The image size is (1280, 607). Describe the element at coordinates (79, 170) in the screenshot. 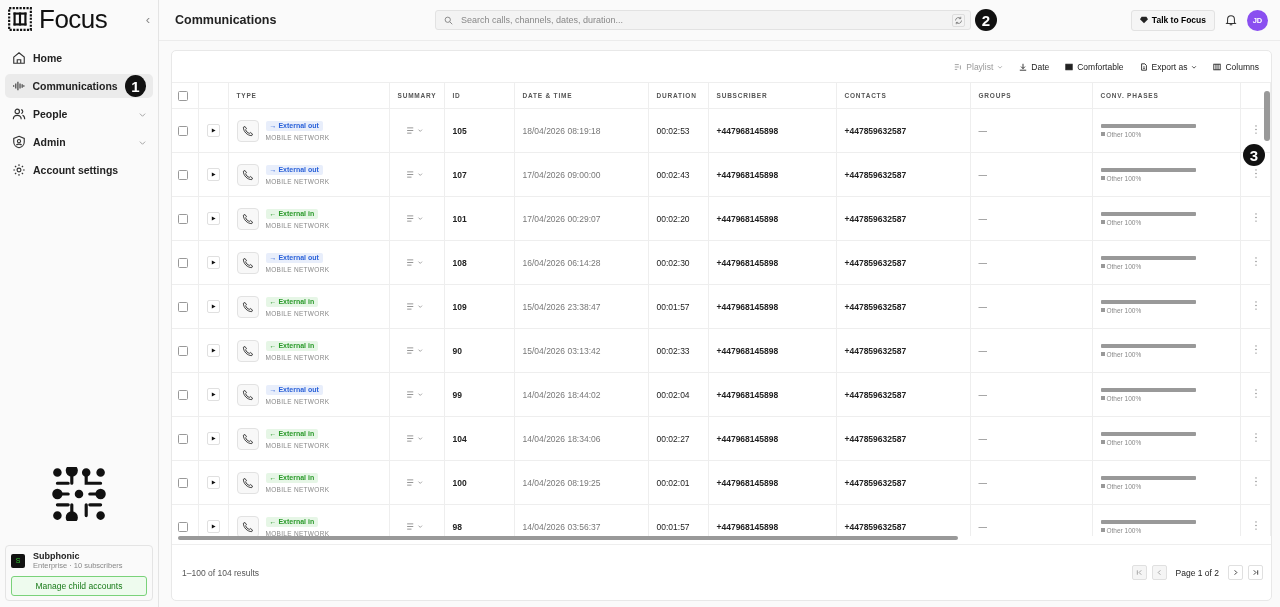

I see `nav-item: Account settings` at that location.